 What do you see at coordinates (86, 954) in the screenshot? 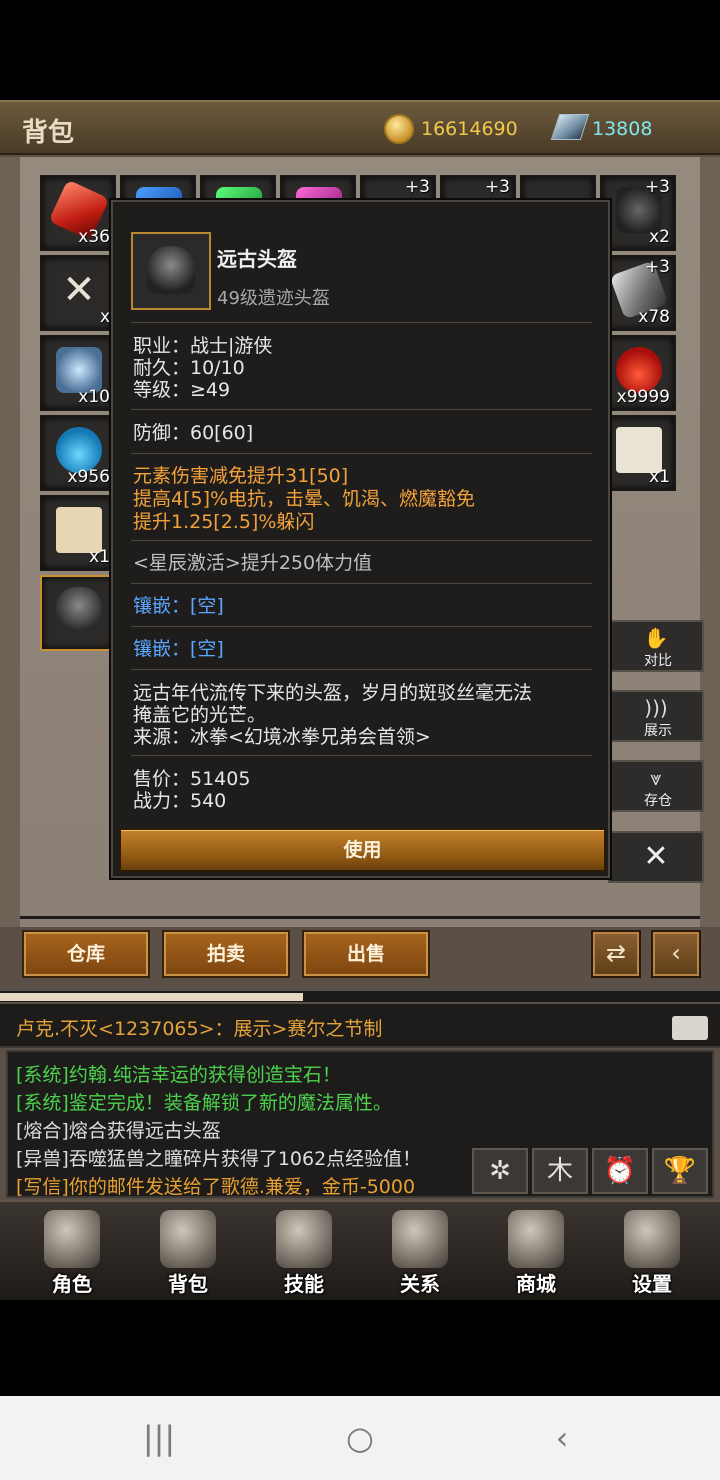
I see `warehouse-button: 仓库` at bounding box center [86, 954].